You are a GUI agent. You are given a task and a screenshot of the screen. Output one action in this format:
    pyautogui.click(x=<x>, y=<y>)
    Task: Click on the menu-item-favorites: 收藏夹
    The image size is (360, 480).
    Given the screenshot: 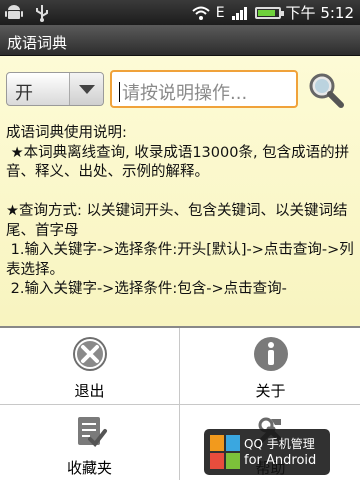 What is the action you would take?
    pyautogui.click(x=89, y=442)
    